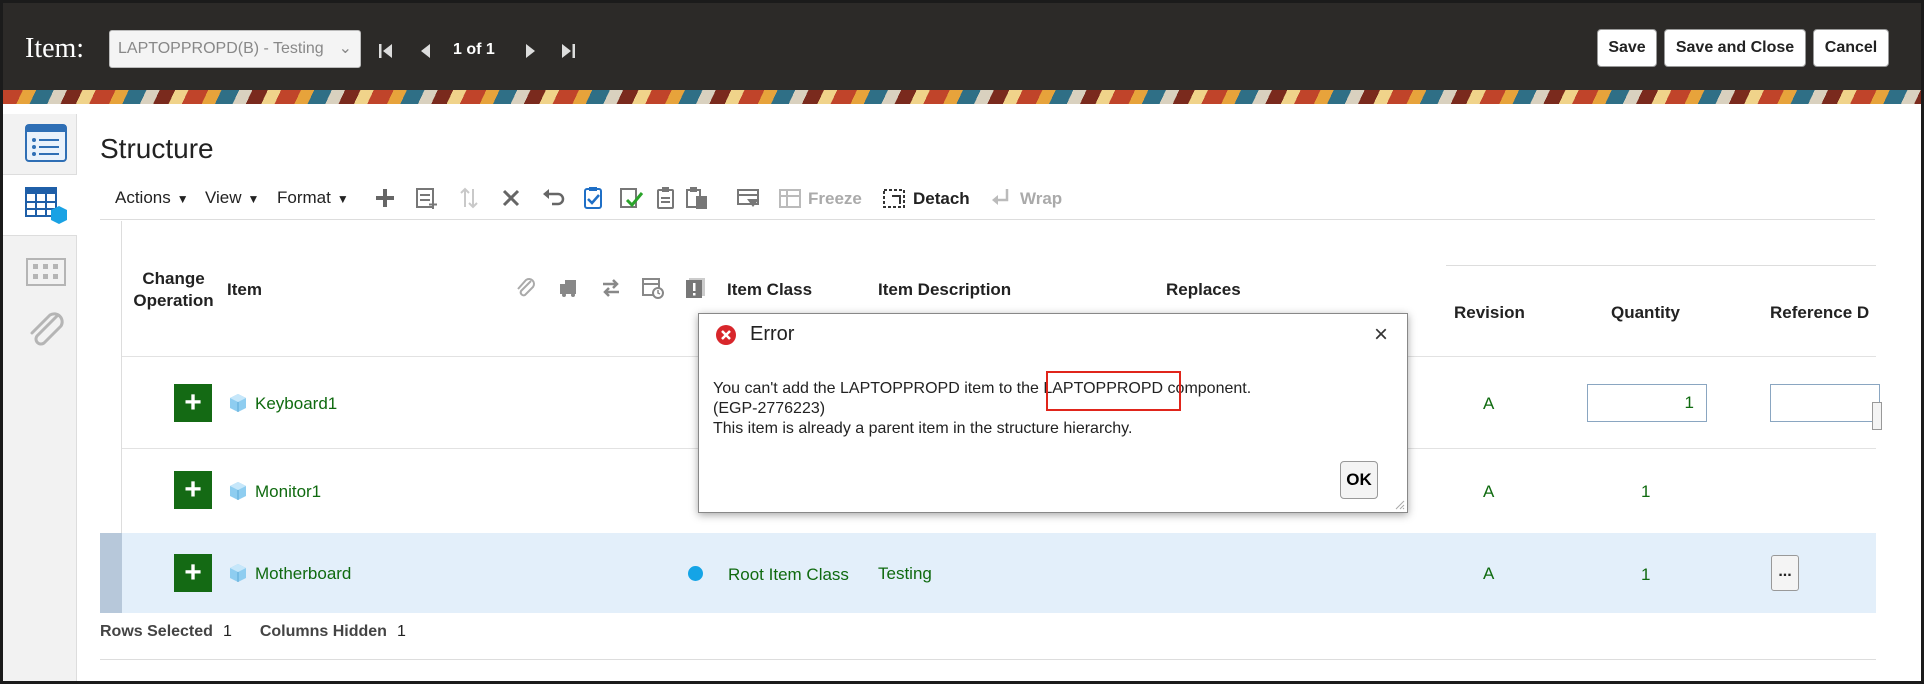  I want to click on error-icon, so click(726, 335).